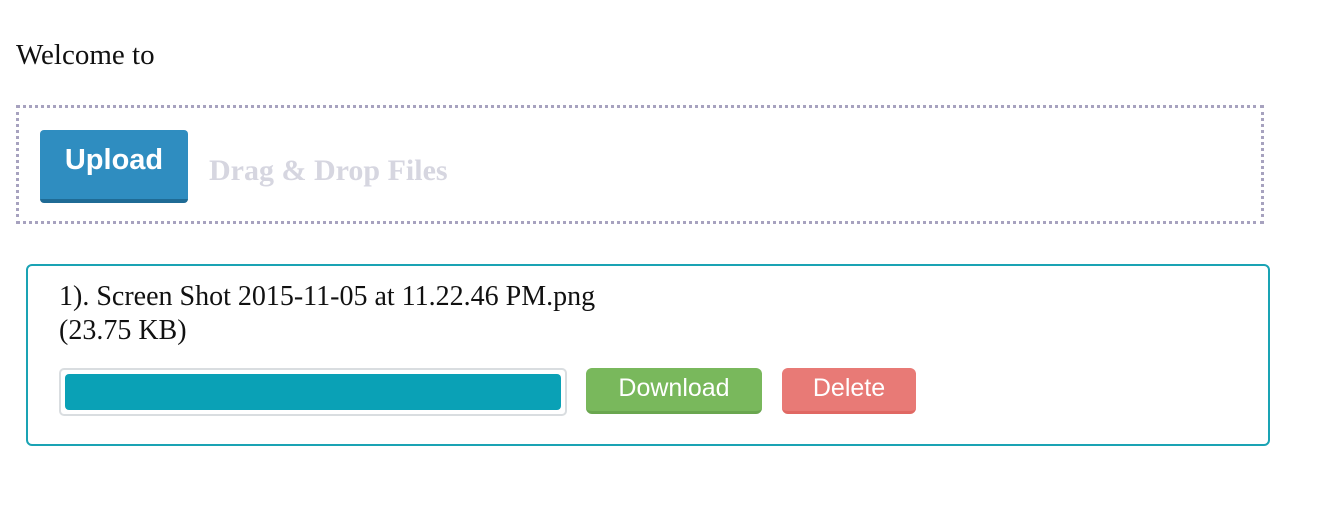  Describe the element at coordinates (674, 391) in the screenshot. I see `download-button: Download` at that location.